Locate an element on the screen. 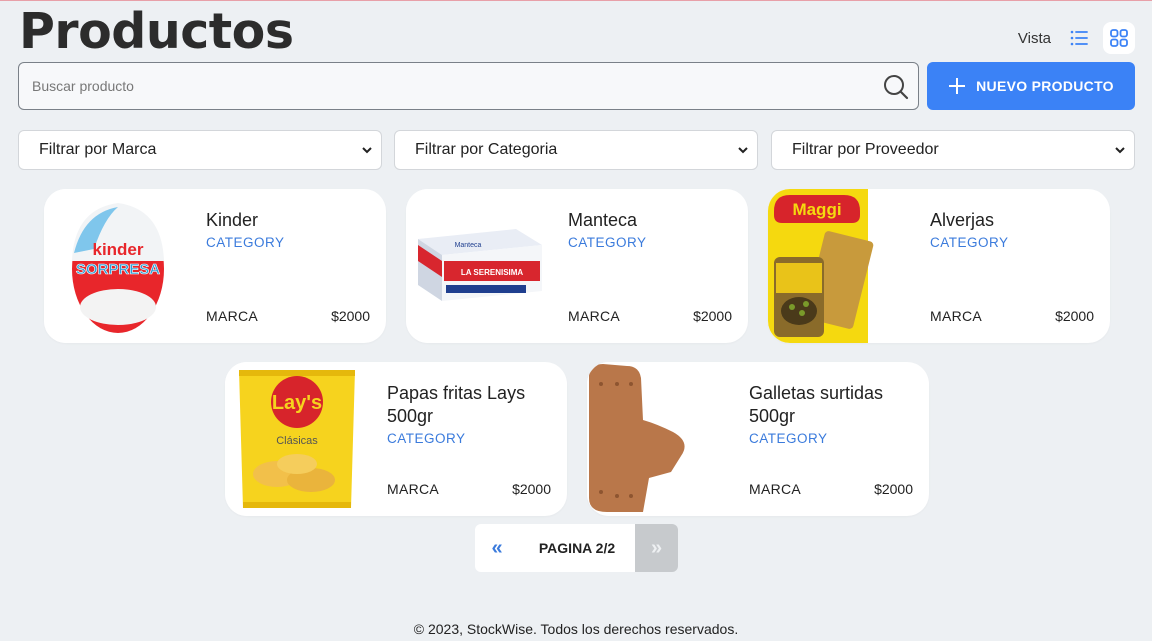  category-filter-label: Filtrar por Categoria is located at coordinates (486, 149).